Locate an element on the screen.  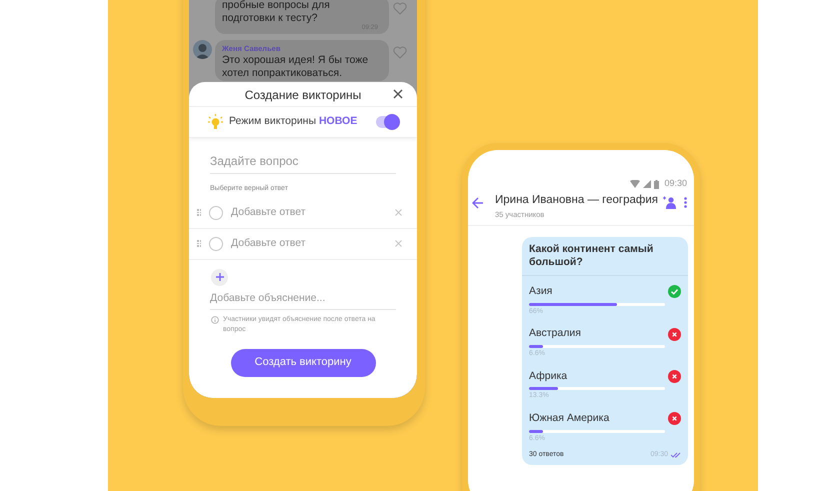
question-field: Задайте вопрос is located at coordinates (303, 163).